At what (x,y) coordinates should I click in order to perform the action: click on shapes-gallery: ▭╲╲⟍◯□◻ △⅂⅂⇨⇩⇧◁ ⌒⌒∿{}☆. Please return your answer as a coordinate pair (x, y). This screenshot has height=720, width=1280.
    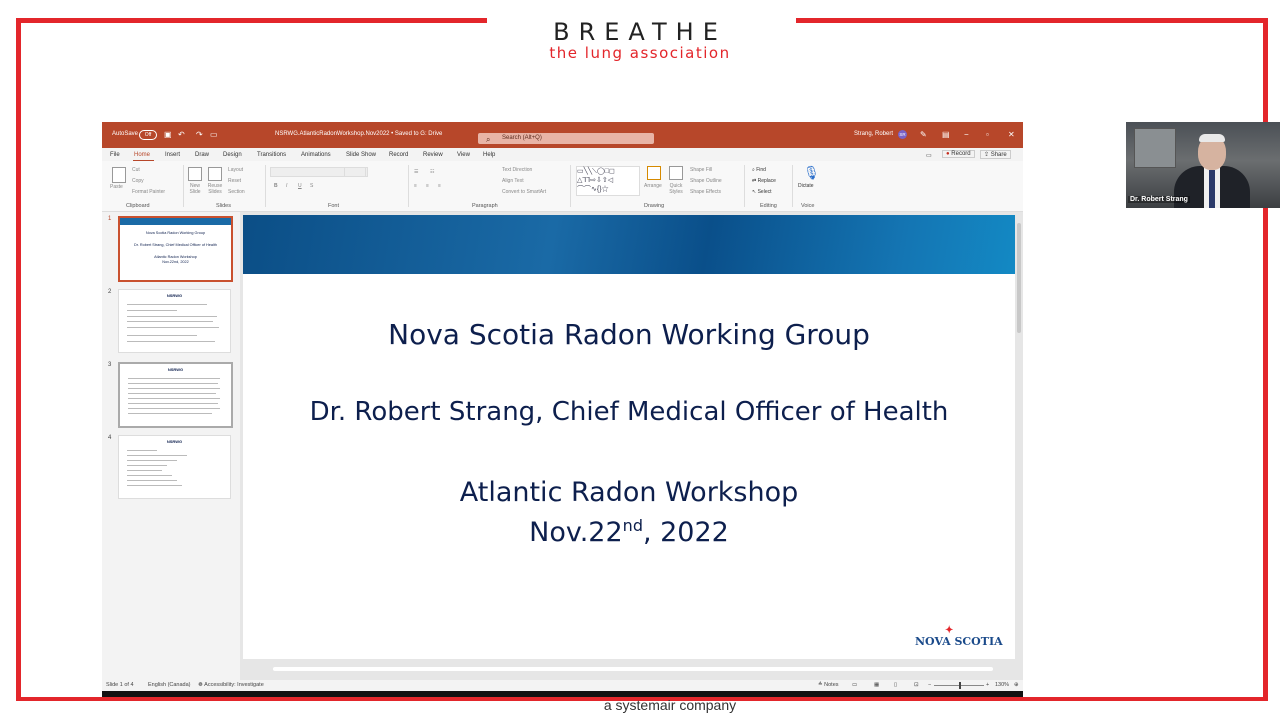
    Looking at the image, I should click on (608, 181).